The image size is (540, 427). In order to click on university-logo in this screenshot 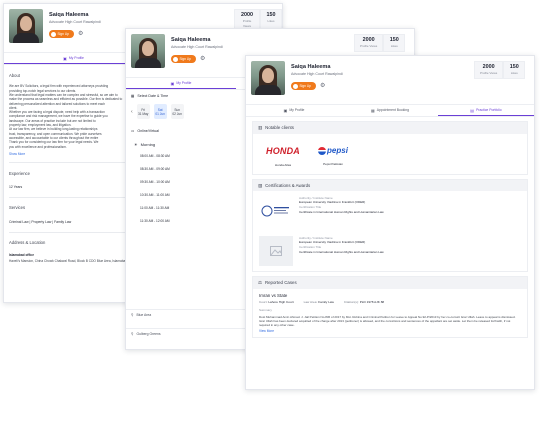, I will do `click(276, 211)`.